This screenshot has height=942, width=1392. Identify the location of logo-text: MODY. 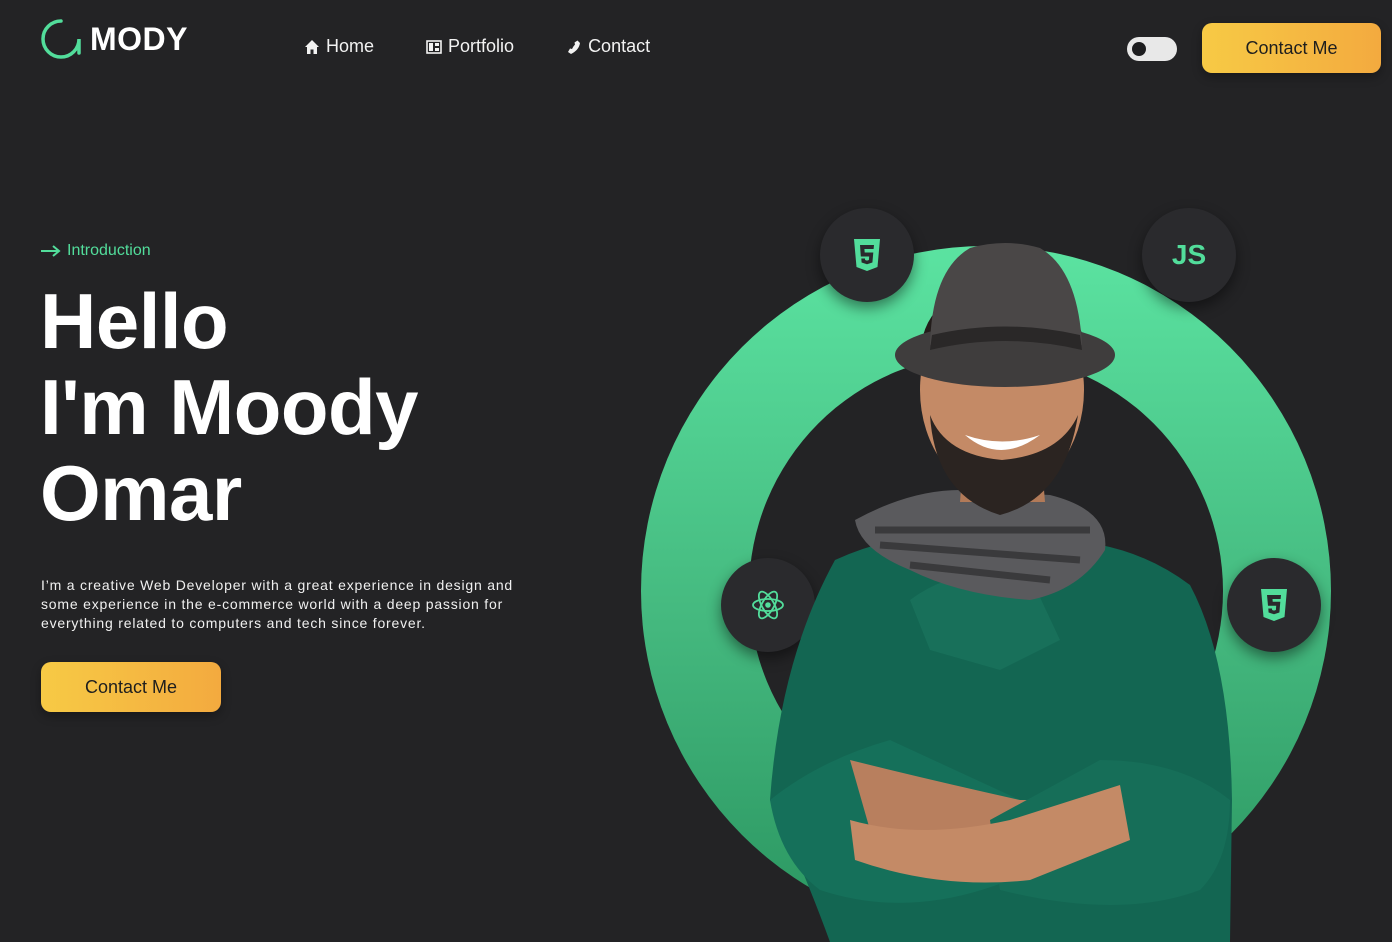
(139, 38).